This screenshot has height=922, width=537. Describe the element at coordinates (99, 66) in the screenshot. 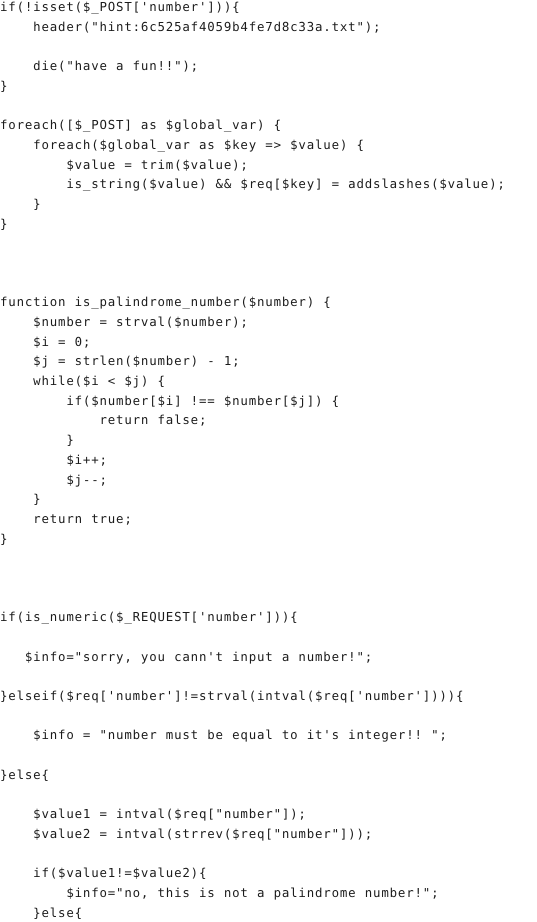

I see `code-line: die("have a fun!!");` at that location.